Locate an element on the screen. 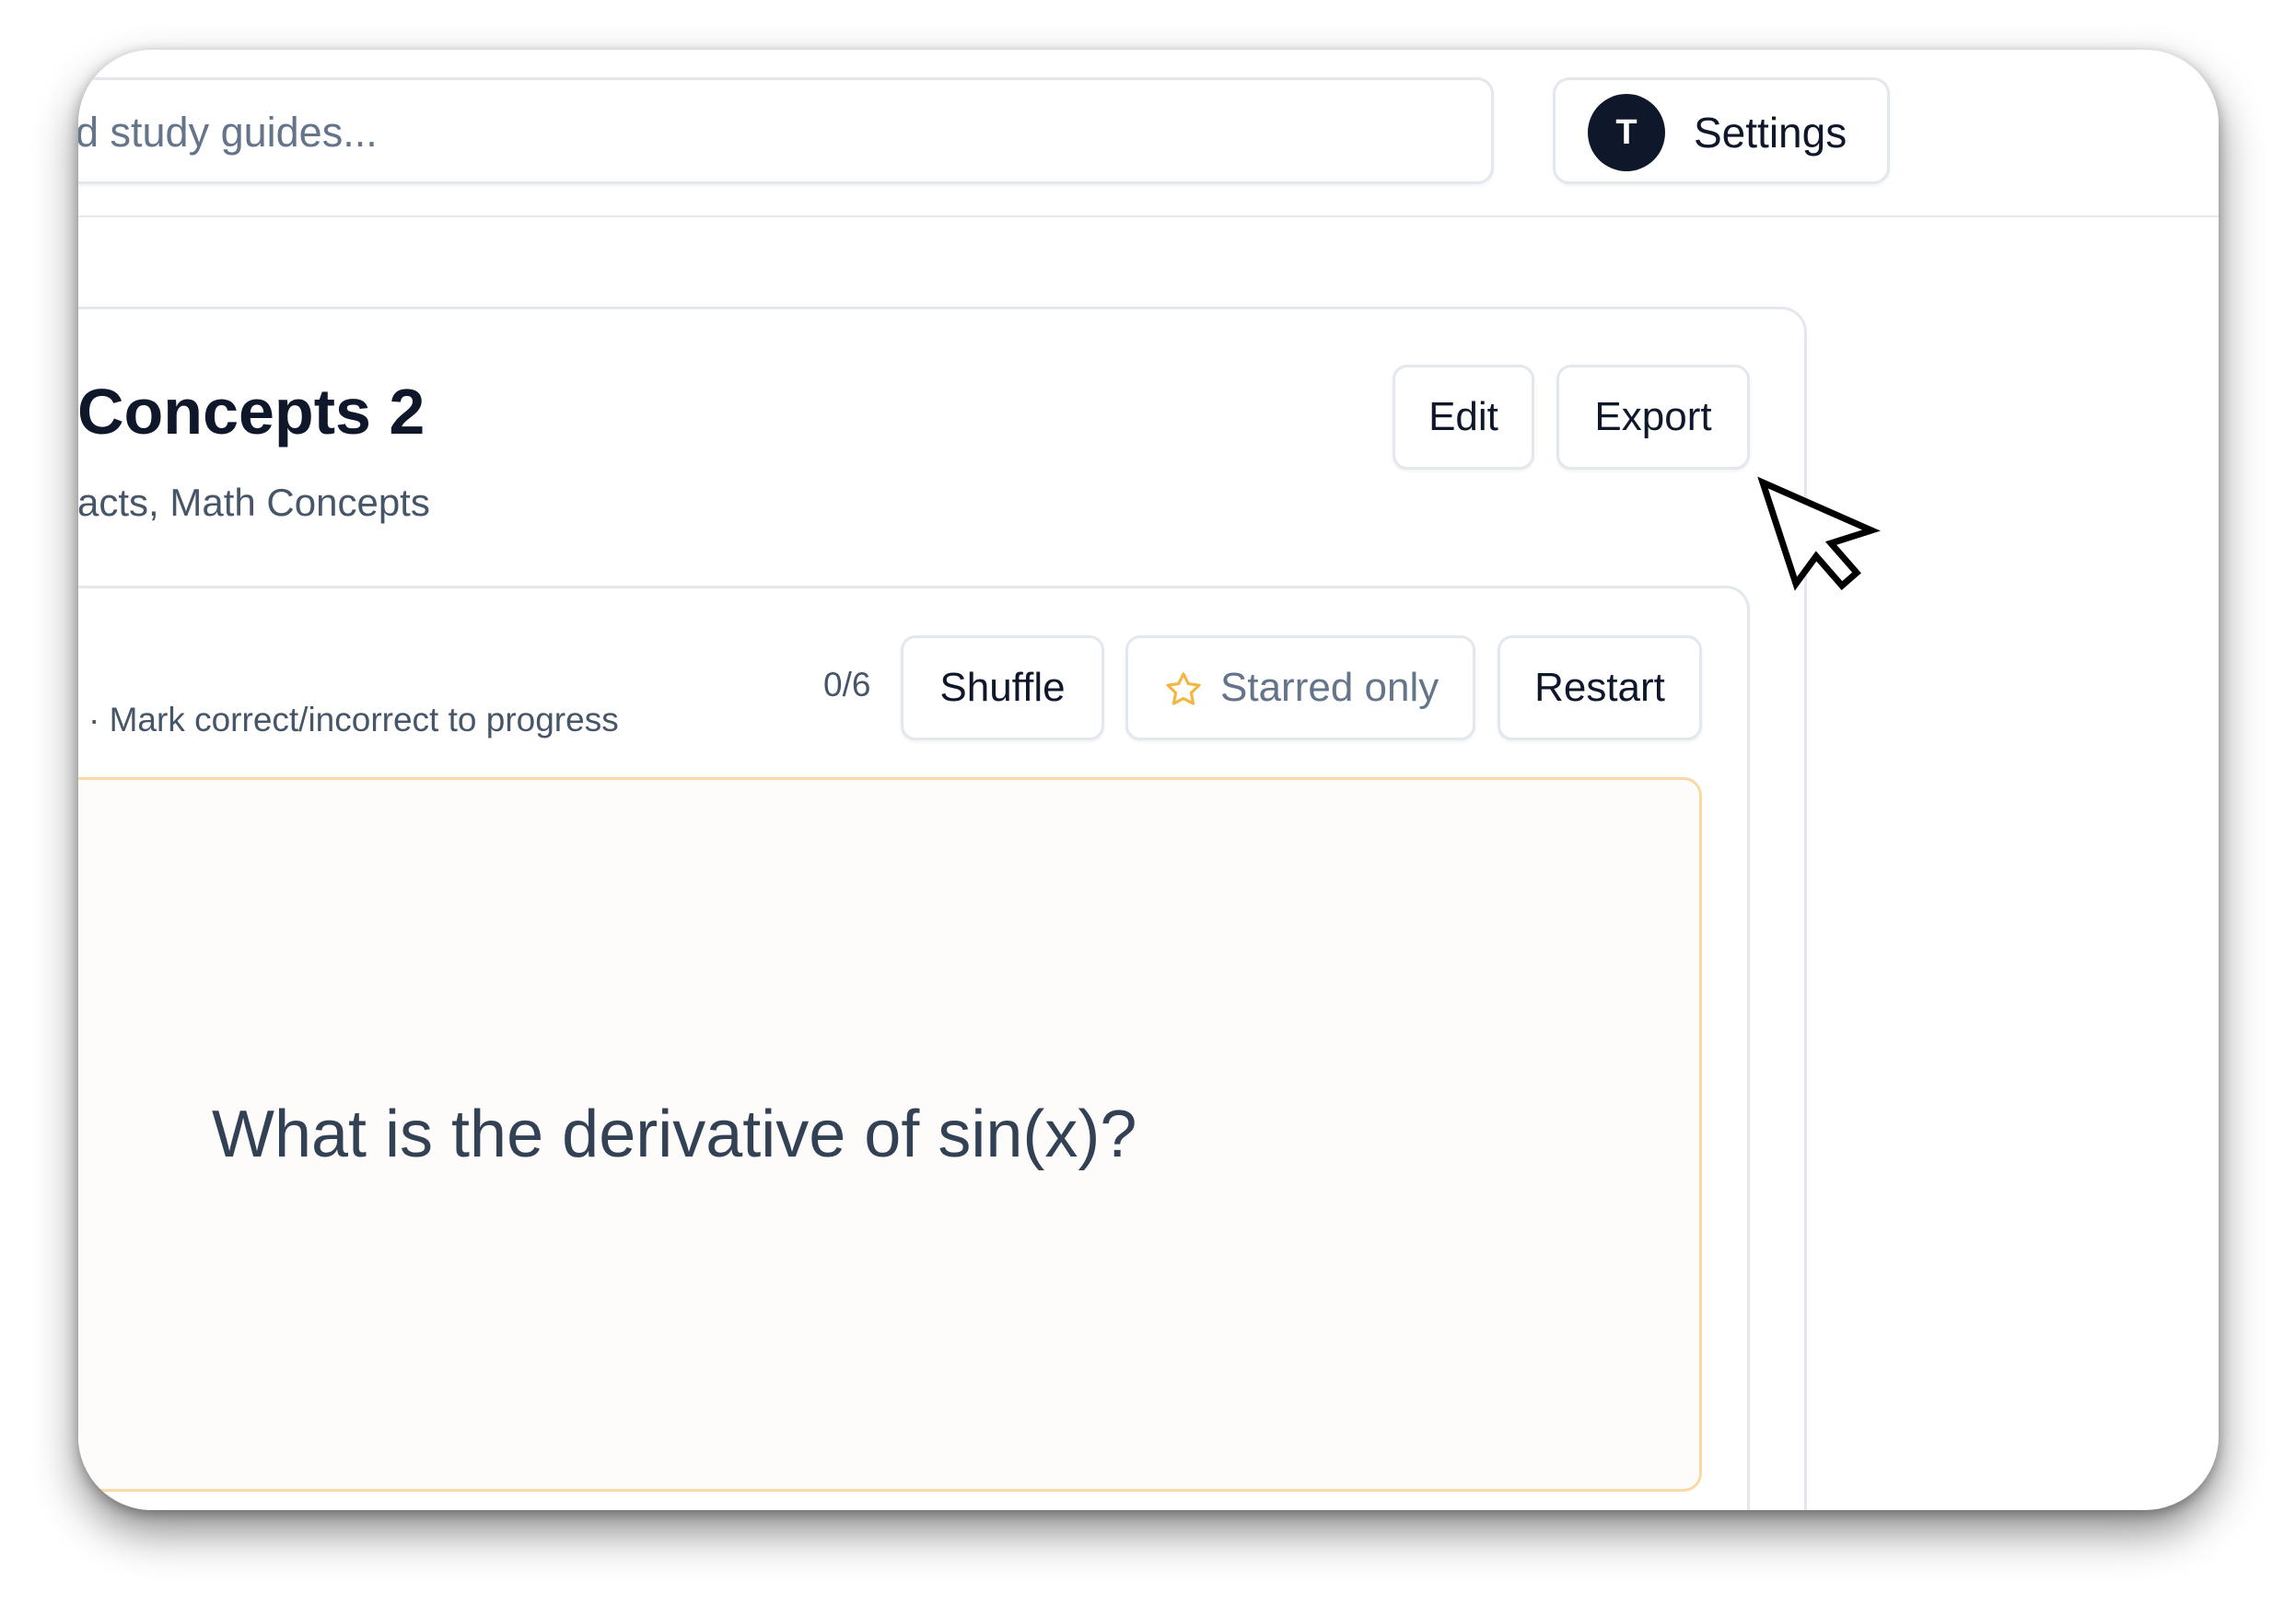 This screenshot has height=1616, width=2296. settings-label: Settings is located at coordinates (1770, 132).